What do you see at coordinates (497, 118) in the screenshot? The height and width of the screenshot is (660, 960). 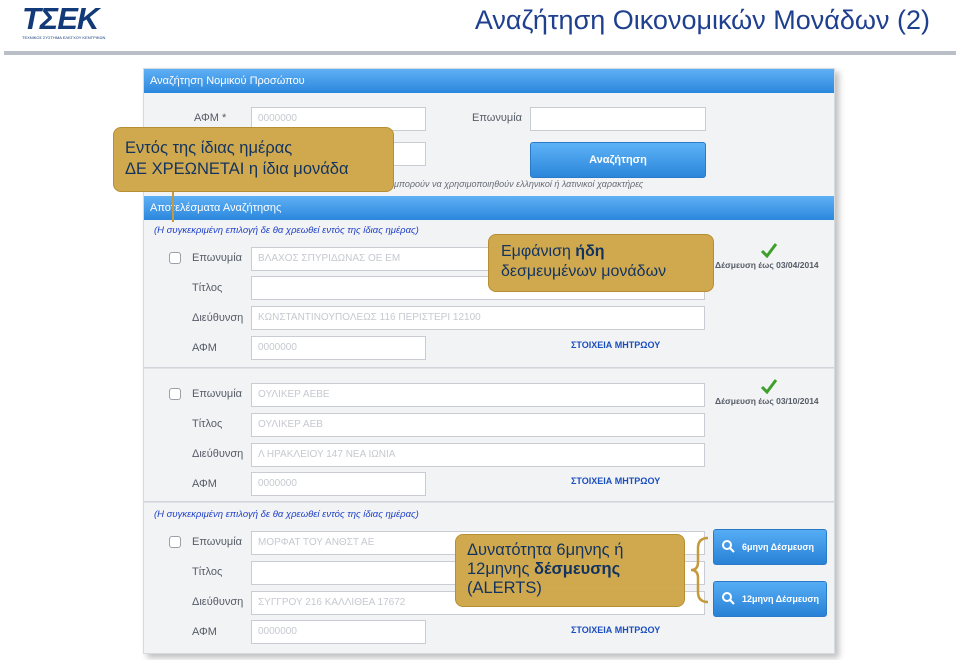 I see `name-search-label: Επωνυμία` at bounding box center [497, 118].